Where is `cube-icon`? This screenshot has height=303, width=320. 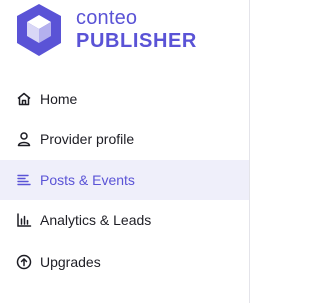
cube-icon is located at coordinates (39, 30).